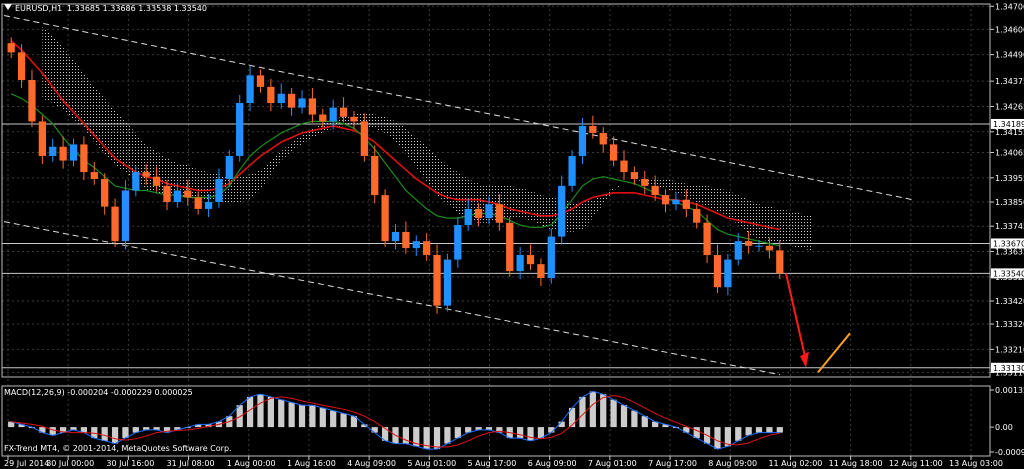  Describe the element at coordinates (1009, 55) in the screenshot. I see `price-tick-label: 1.34490` at that location.